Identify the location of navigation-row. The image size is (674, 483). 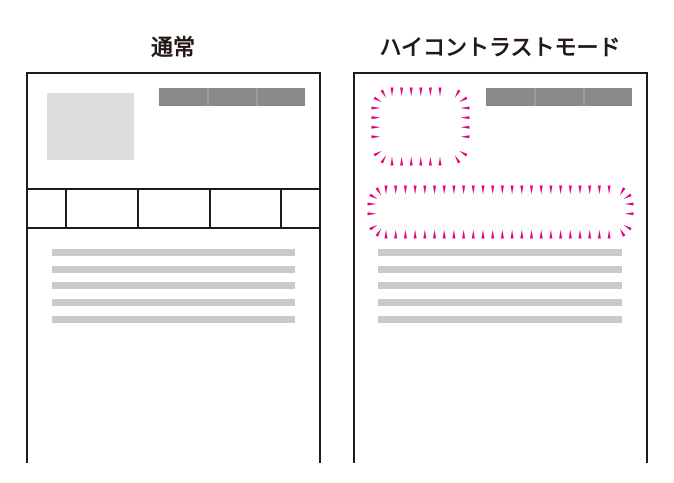
(173, 208).